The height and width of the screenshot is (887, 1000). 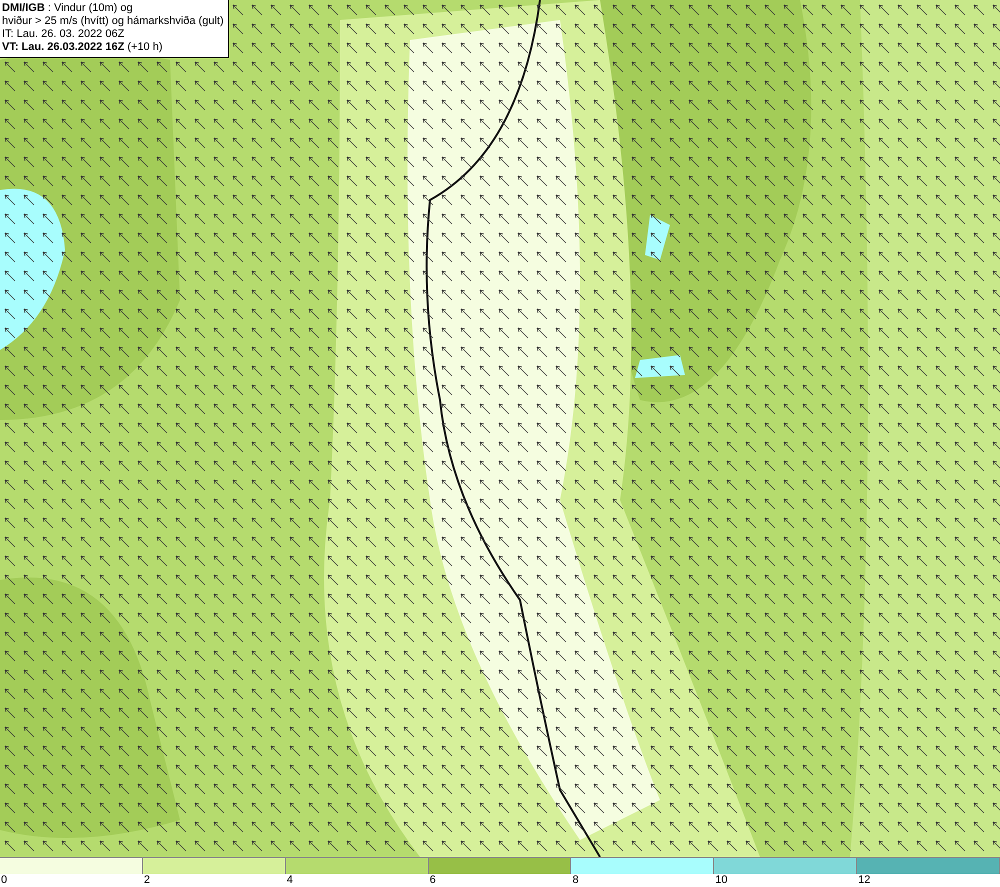 What do you see at coordinates (83, 47) in the screenshot?
I see `header-text: VT: Lau. 26.03.2022 16Z (+10 h)` at bounding box center [83, 47].